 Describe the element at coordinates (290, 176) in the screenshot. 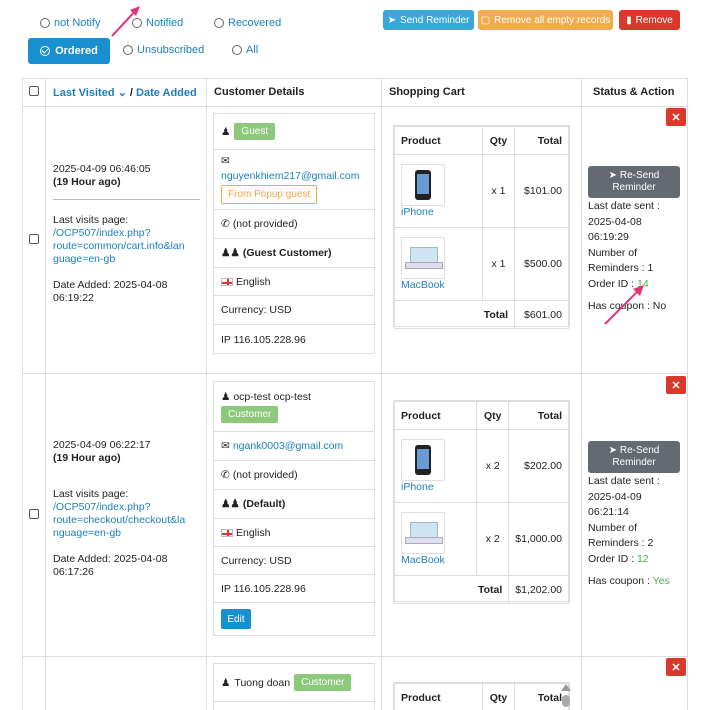

I see `customer-email-link: nguyenkhiem217@gmail.com` at that location.